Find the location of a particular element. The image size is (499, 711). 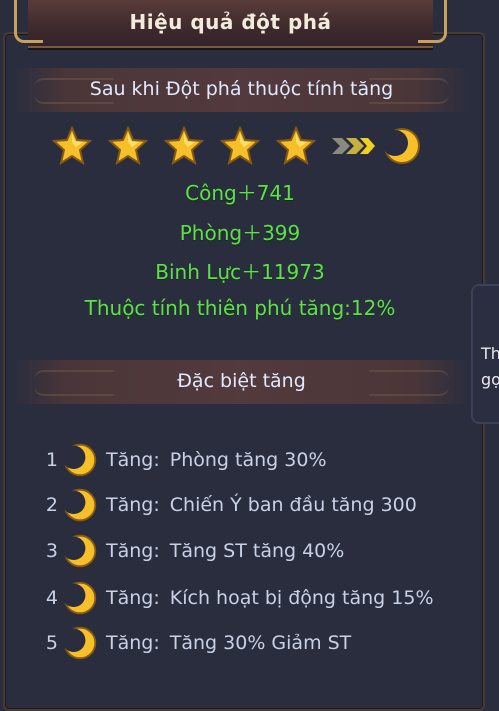

special-bonus-row: 4 Tăng: Kích hoạt bị động tăng 15% is located at coordinates (238, 598).